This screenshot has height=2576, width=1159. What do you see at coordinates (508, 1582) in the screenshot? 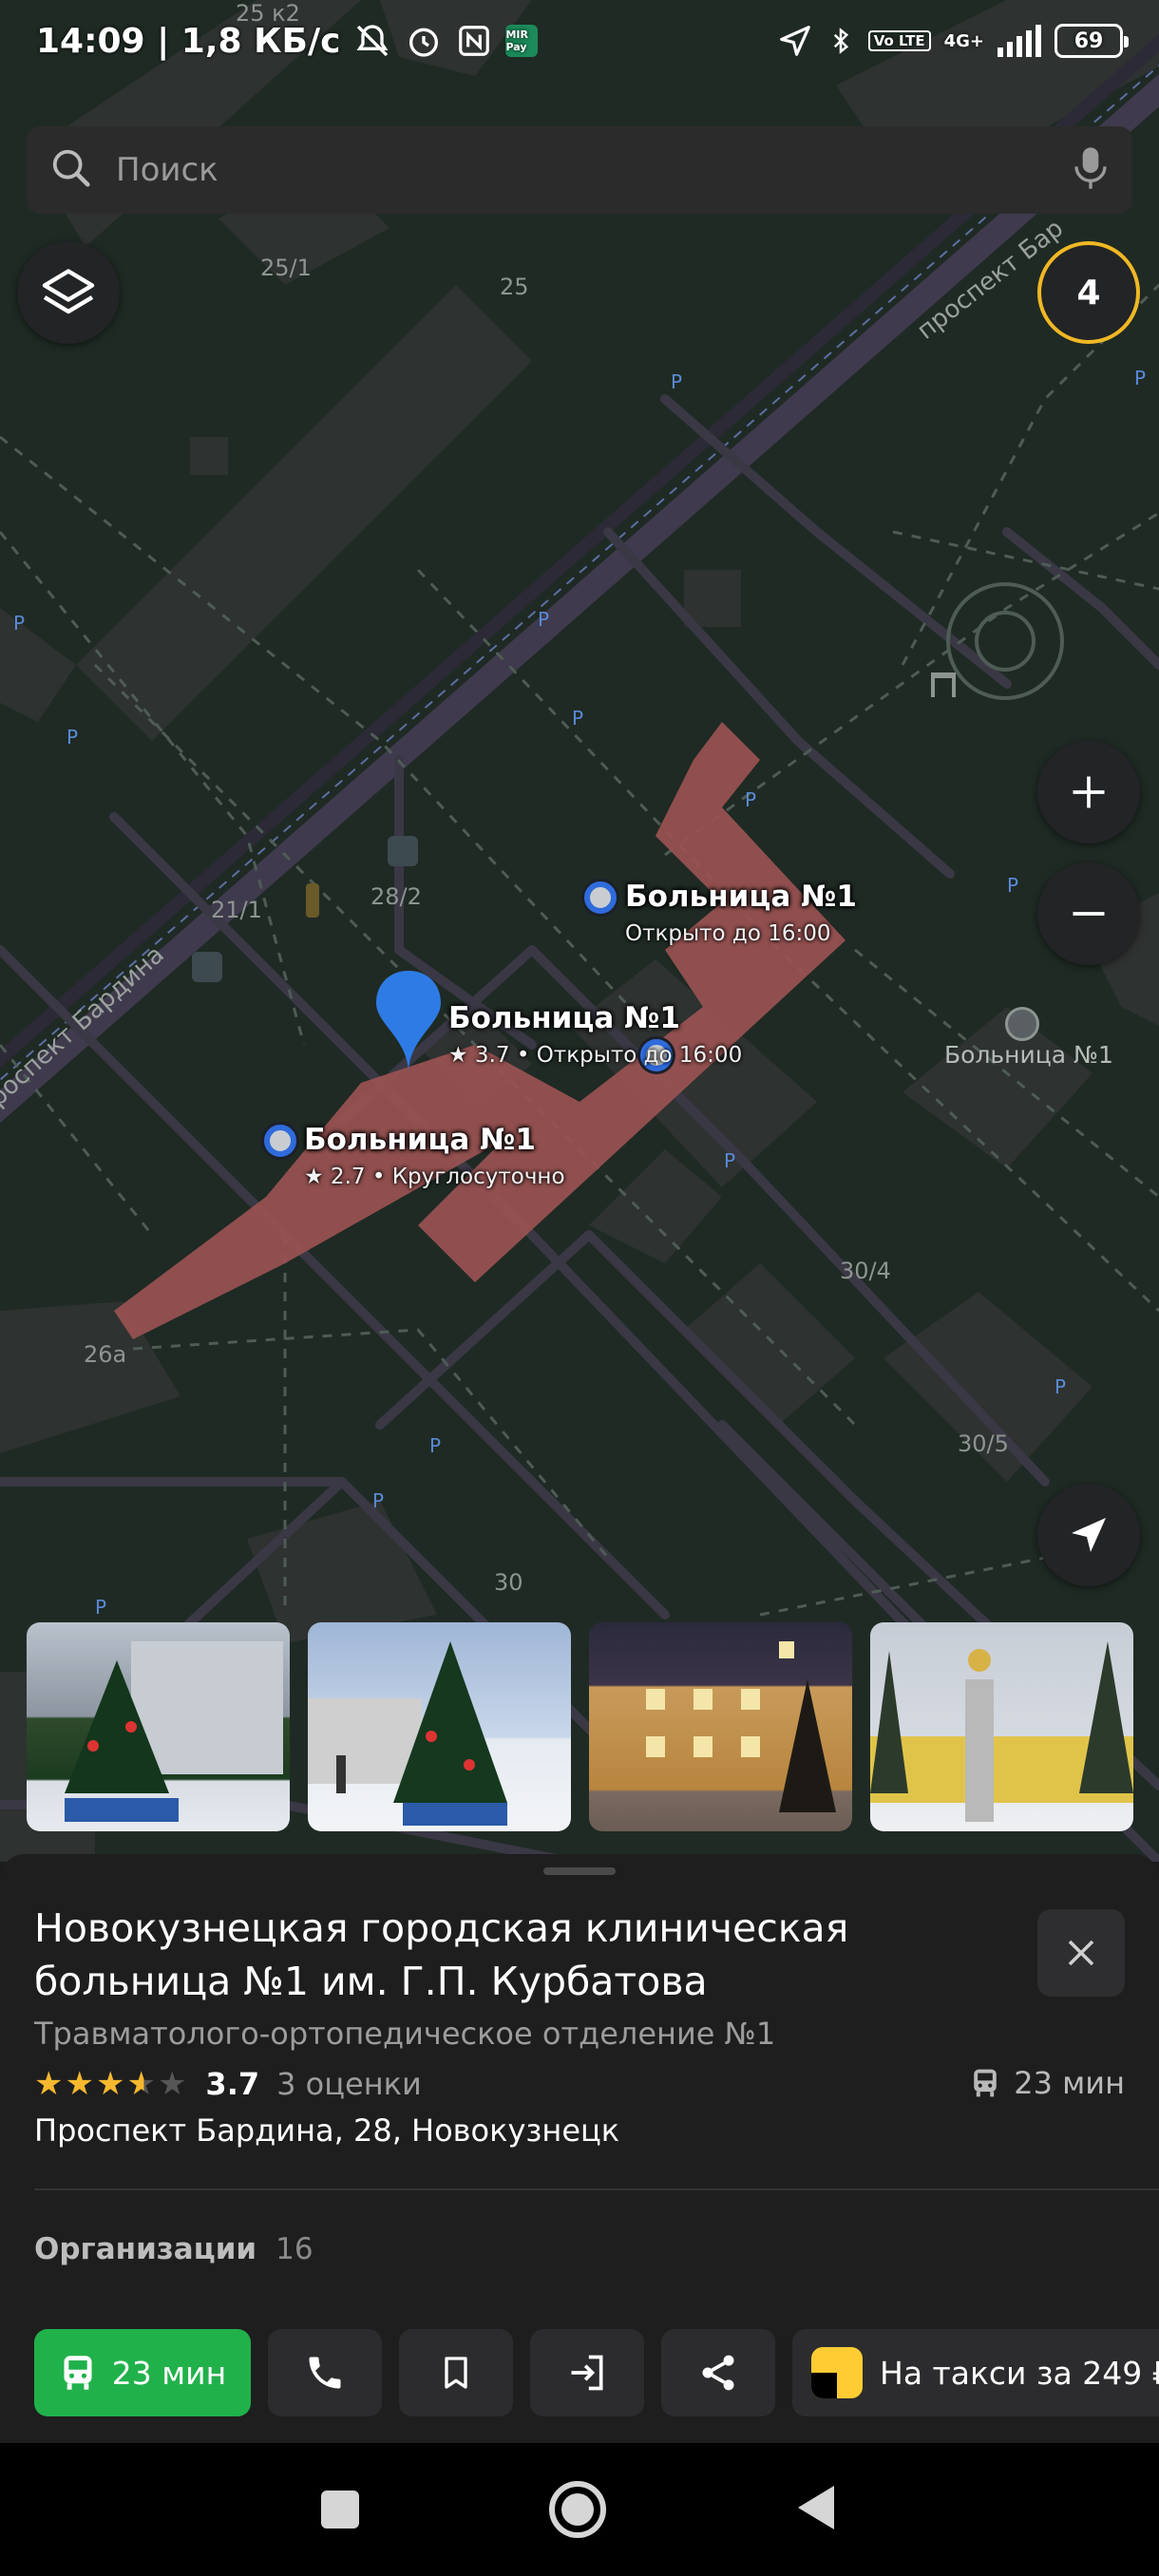
I see `house-number: 30` at bounding box center [508, 1582].